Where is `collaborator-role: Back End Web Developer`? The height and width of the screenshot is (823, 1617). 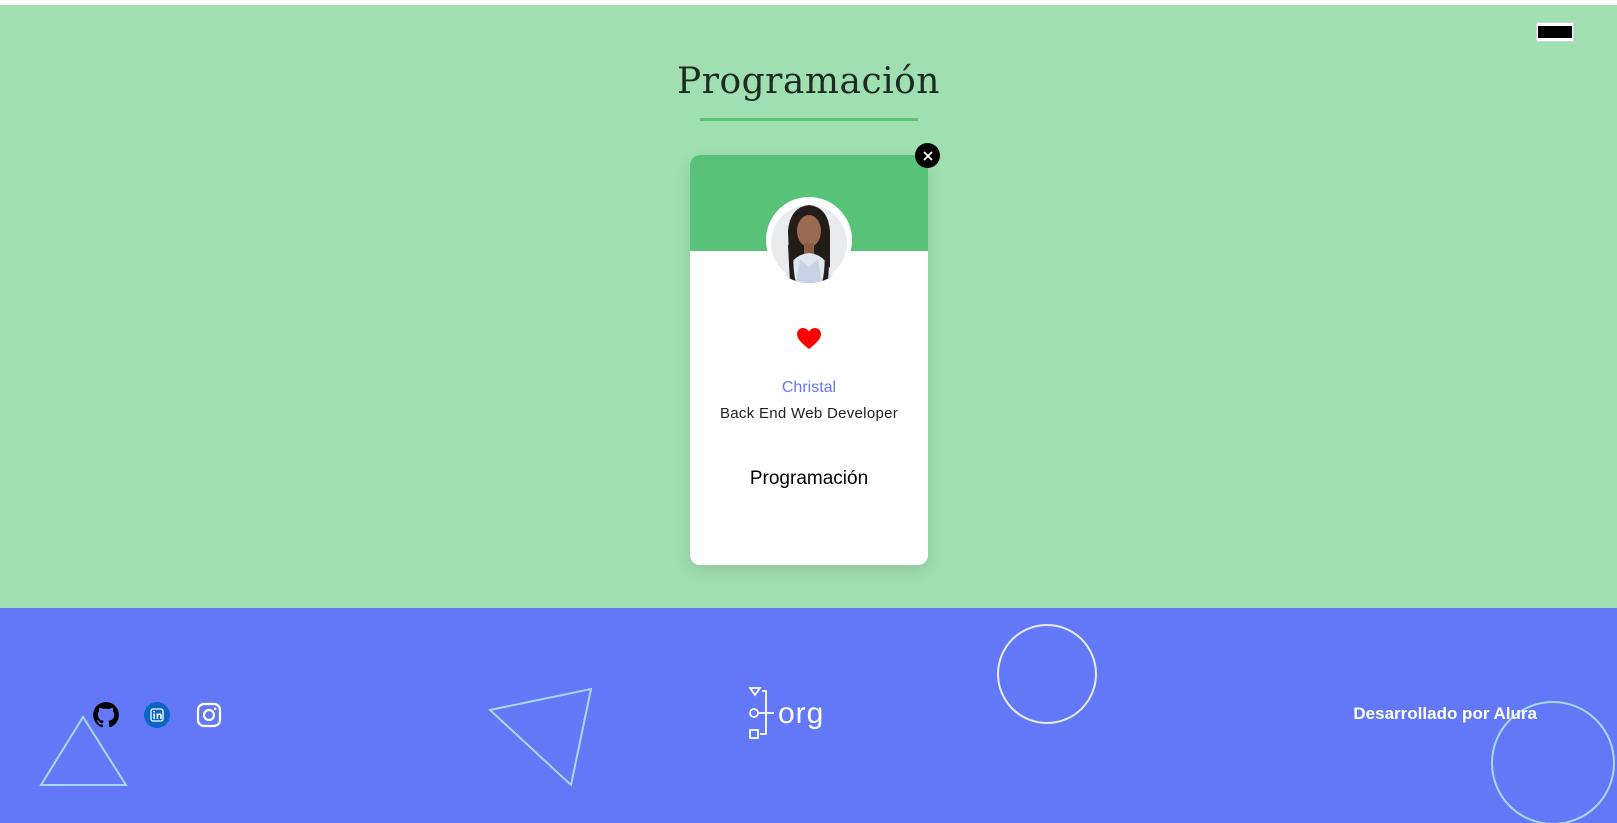
collaborator-role: Back End Web Developer is located at coordinates (809, 413).